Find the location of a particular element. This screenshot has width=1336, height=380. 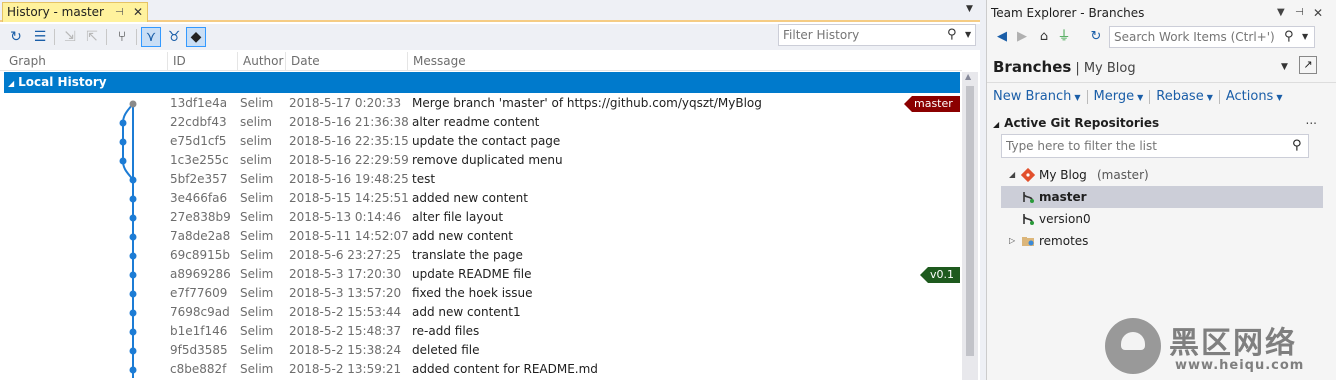

branch-icon is located at coordinates (1028, 197).